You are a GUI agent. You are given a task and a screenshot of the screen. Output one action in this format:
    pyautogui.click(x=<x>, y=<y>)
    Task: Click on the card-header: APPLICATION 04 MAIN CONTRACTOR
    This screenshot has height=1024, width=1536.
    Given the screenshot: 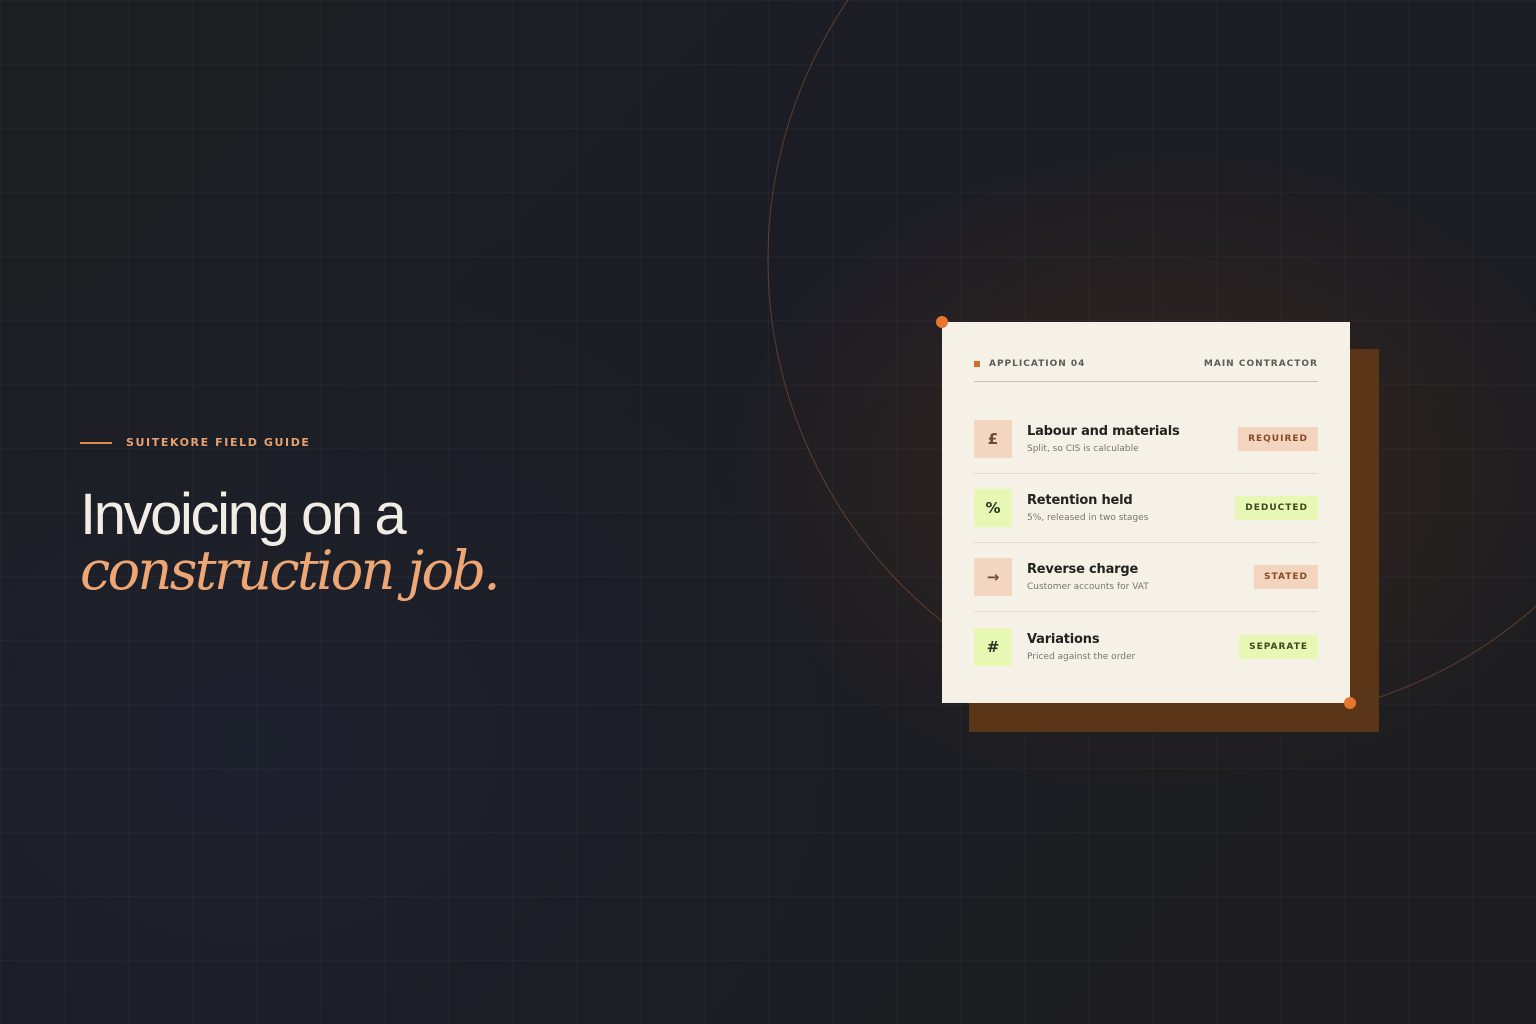 What is the action you would take?
    pyautogui.click(x=1146, y=352)
    